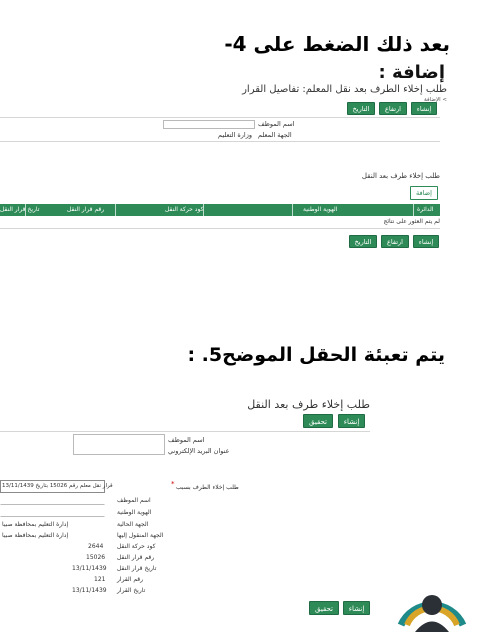 This screenshot has height=632, width=485. Describe the element at coordinates (361, 108) in the screenshot. I see `step4-history-button: التاريخ` at that location.